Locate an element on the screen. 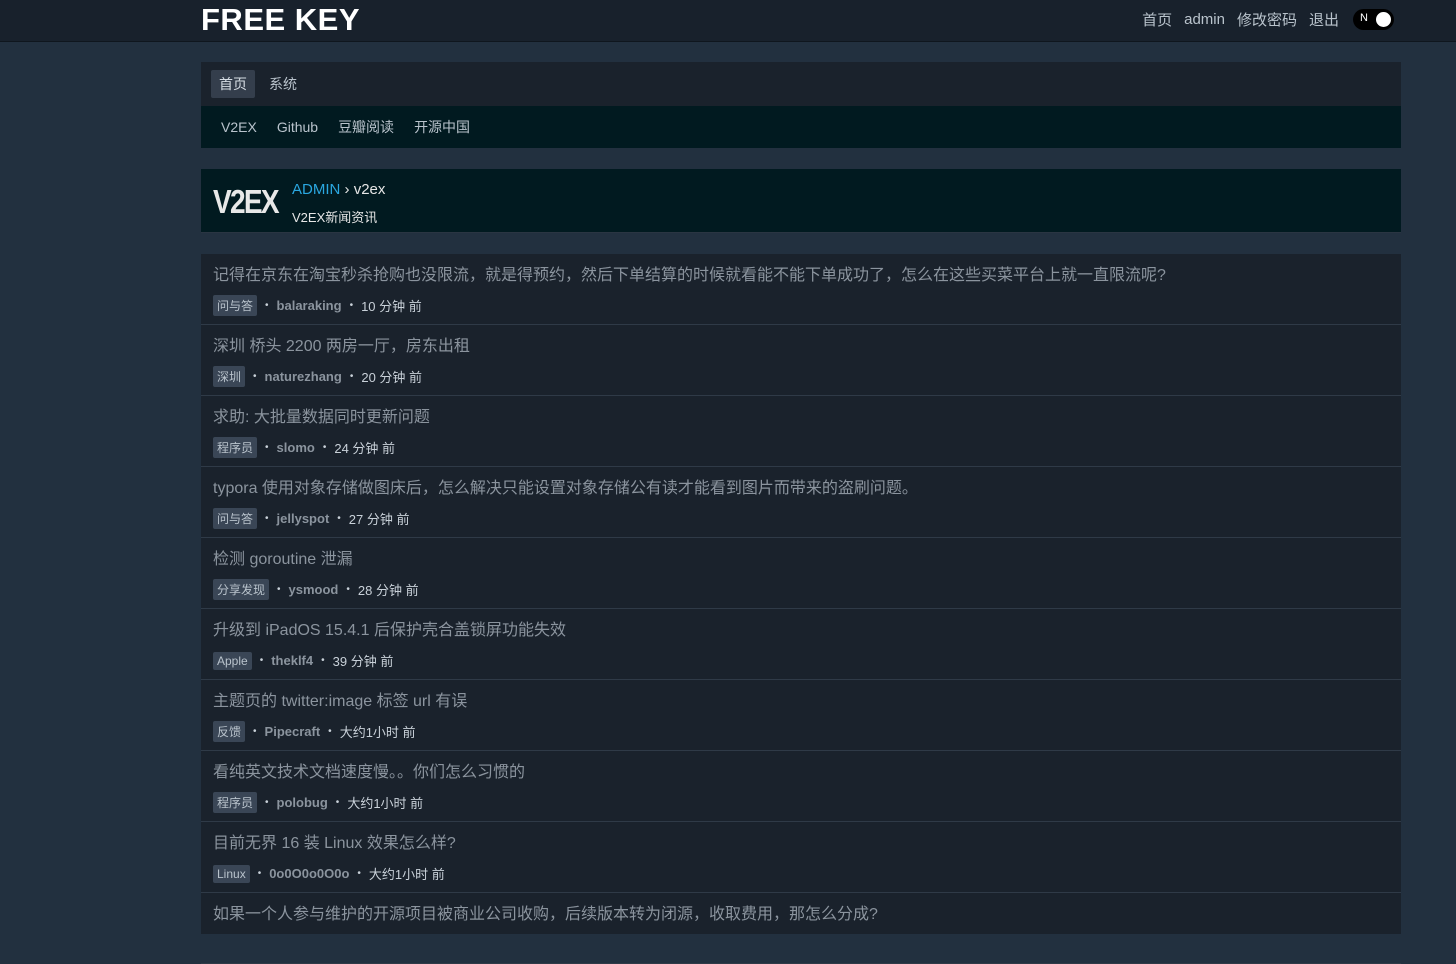 This screenshot has height=964, width=1456. breadcrumb-current: v2ex is located at coordinates (369, 189).